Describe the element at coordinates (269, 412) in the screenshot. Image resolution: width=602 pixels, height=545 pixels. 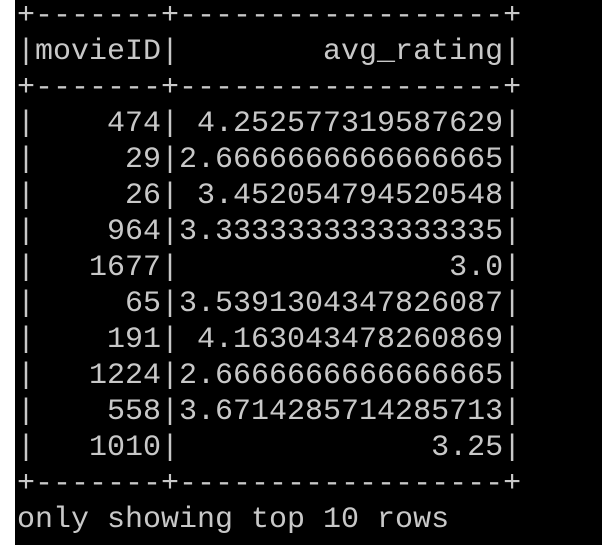
I see `table-row: | 558|3.6714285714285713|` at that location.